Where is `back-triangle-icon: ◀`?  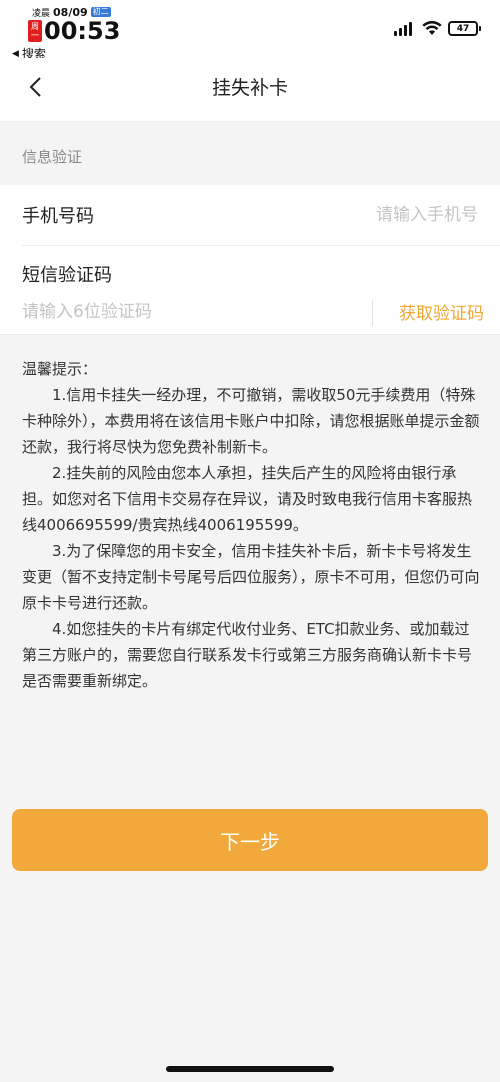
back-triangle-icon: ◀ is located at coordinates (15, 53).